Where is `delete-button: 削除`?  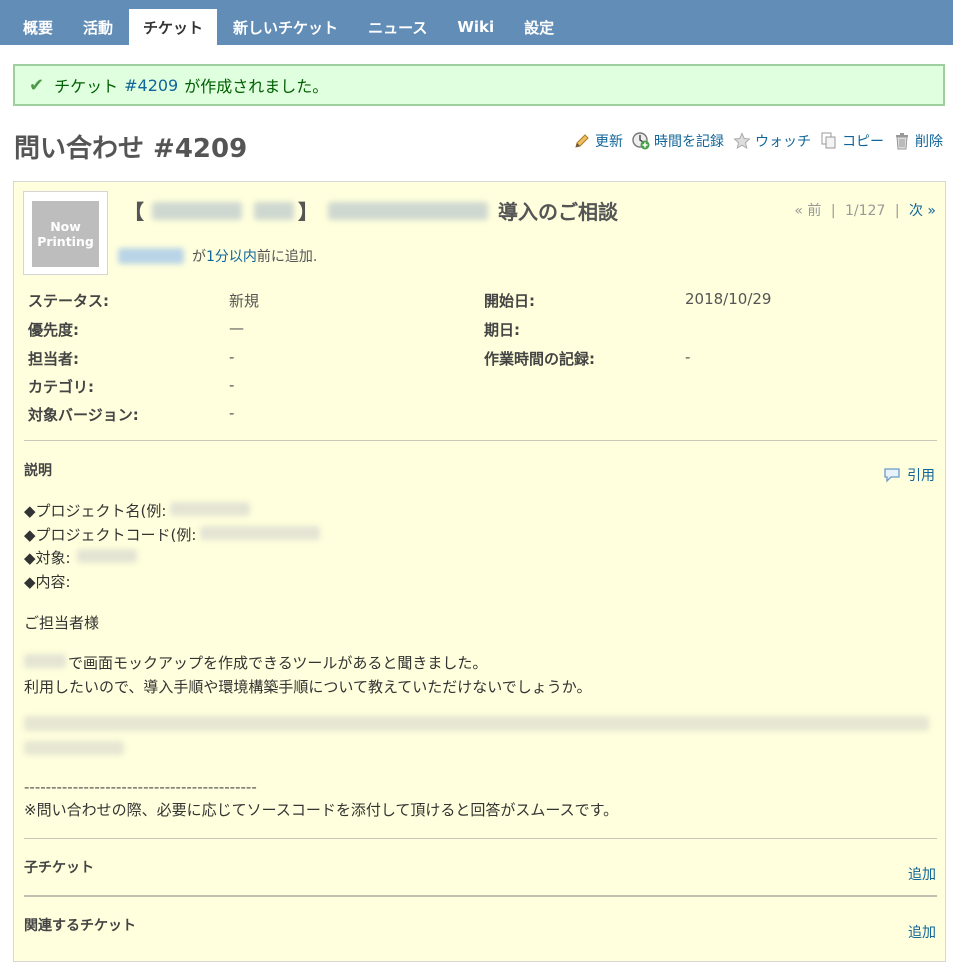
delete-button: 削除 is located at coordinates (918, 141).